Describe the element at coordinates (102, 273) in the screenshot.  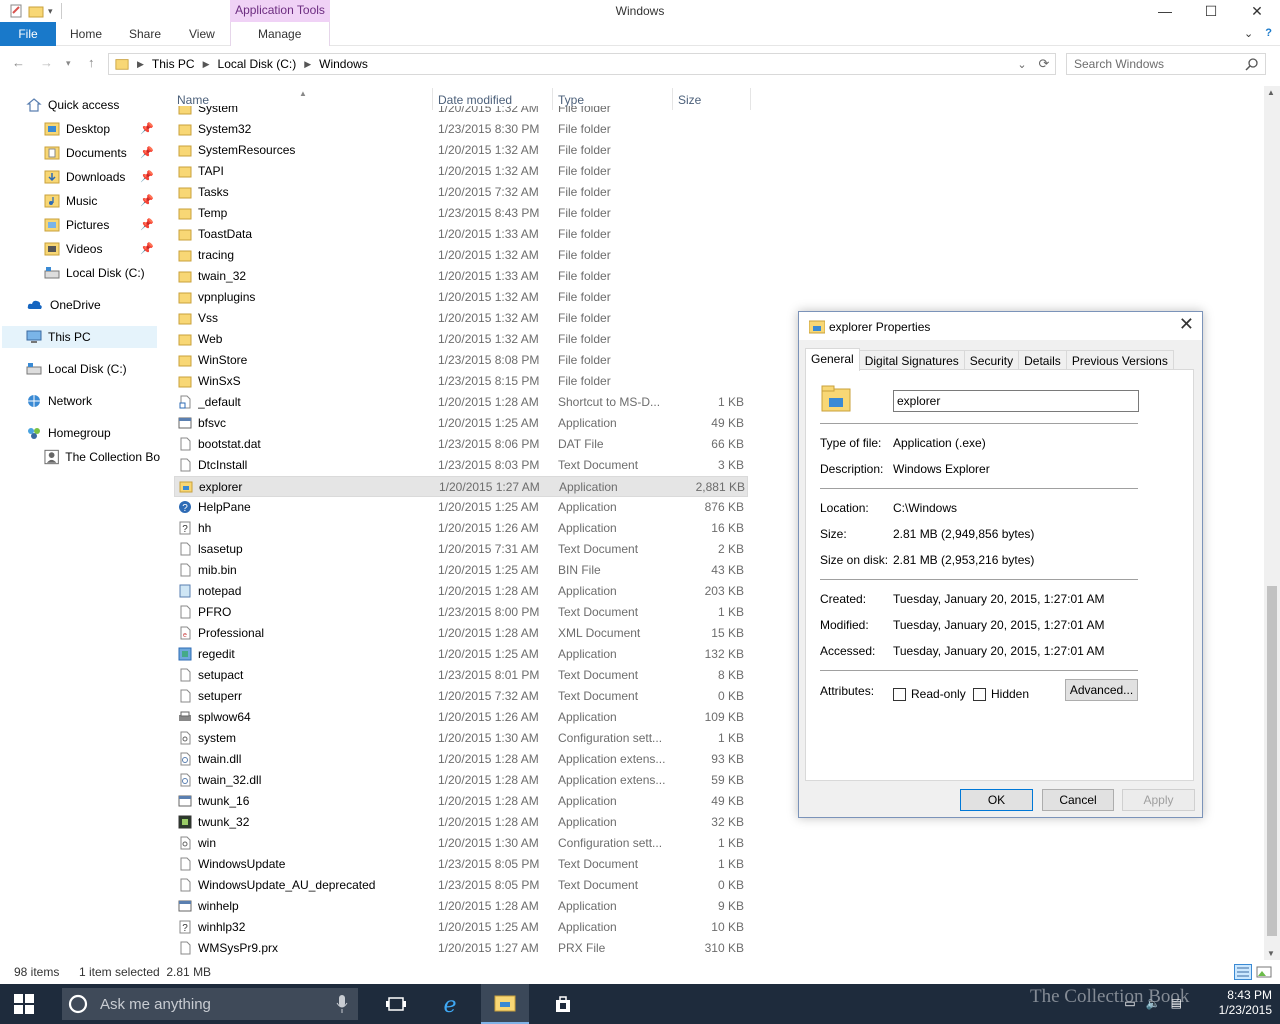
I see `sidebar-item-local-disk-quick: Local Disk (C:)` at that location.